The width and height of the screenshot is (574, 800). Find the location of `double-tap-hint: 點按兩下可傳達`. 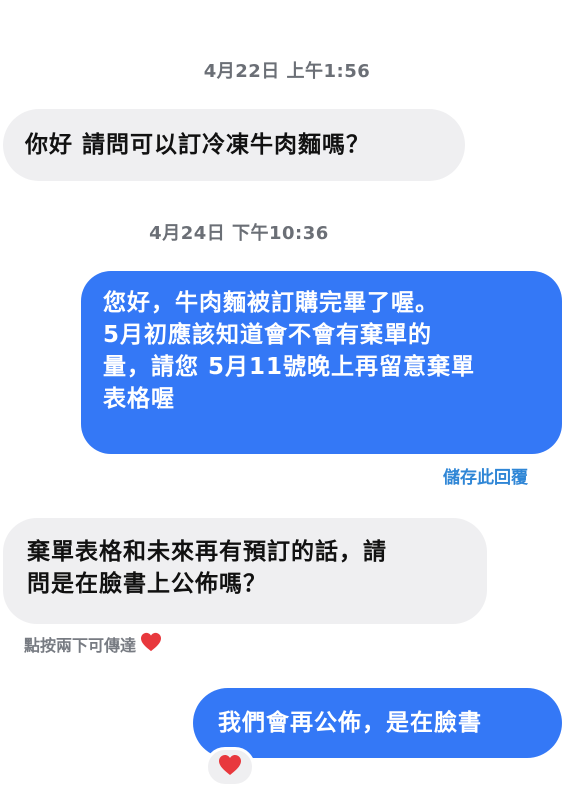

double-tap-hint: 點按兩下可傳達 is located at coordinates (93, 644).